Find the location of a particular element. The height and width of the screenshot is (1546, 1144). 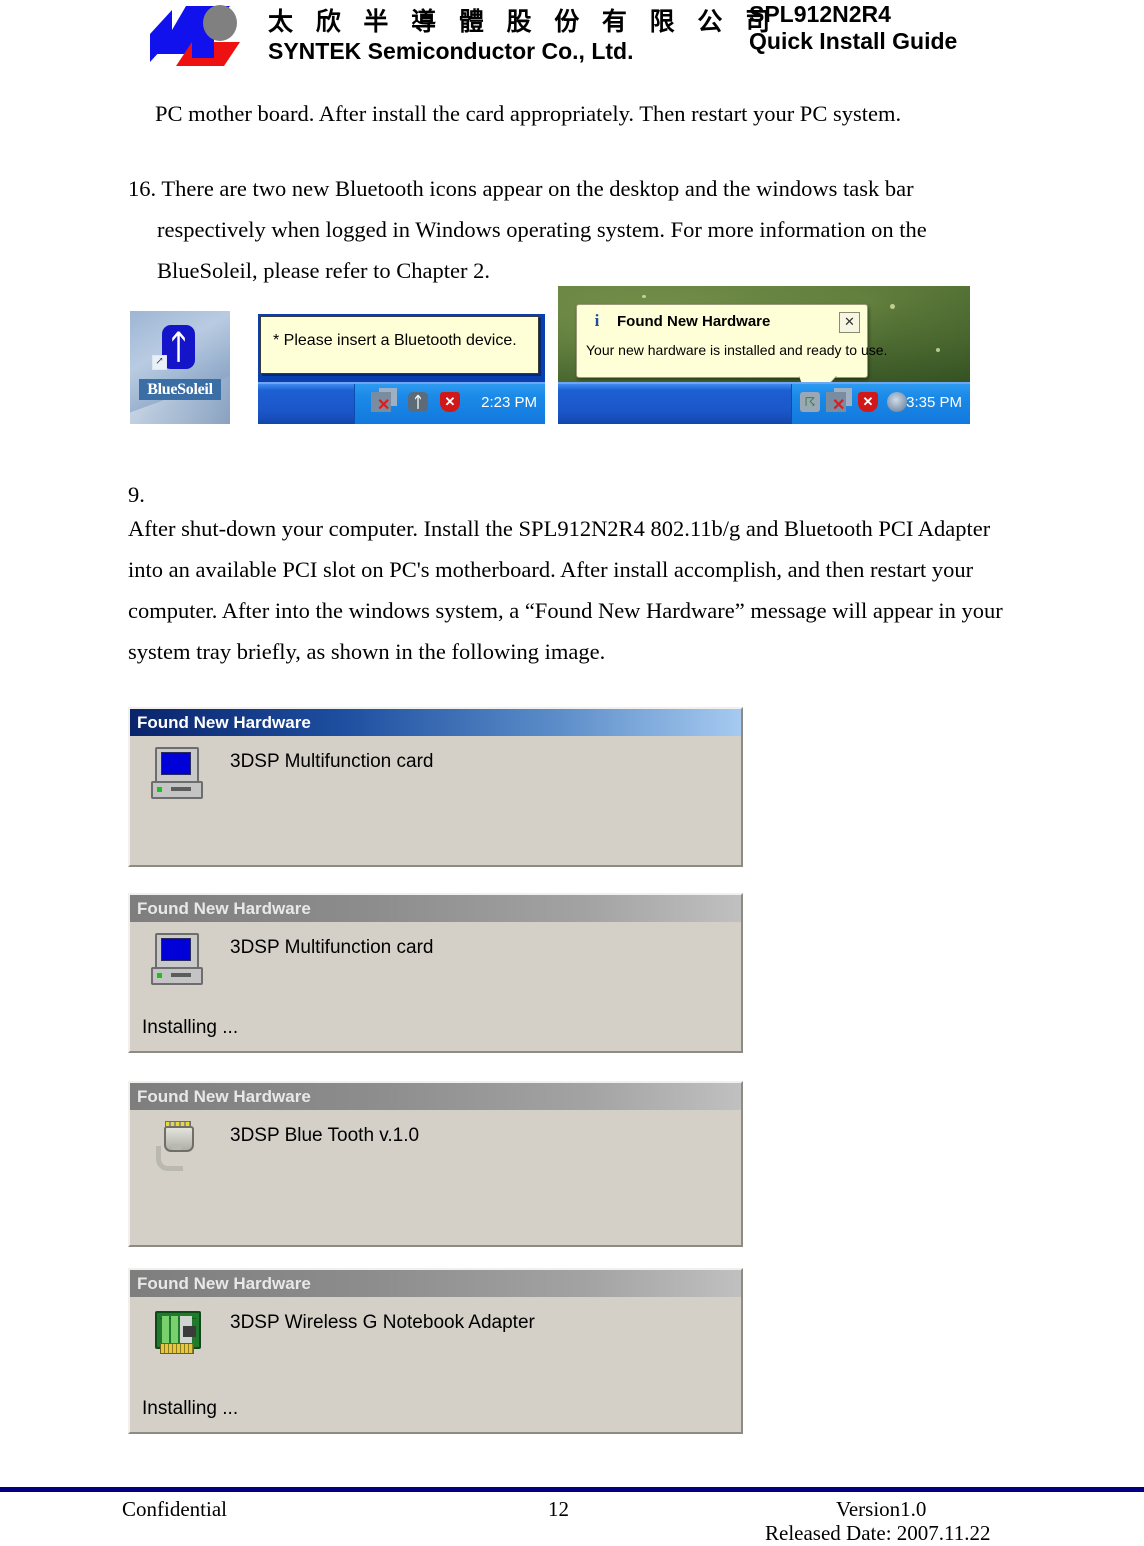

system-tray: ✕ ᛏ ✕ 2:23 PM is located at coordinates (449, 404).